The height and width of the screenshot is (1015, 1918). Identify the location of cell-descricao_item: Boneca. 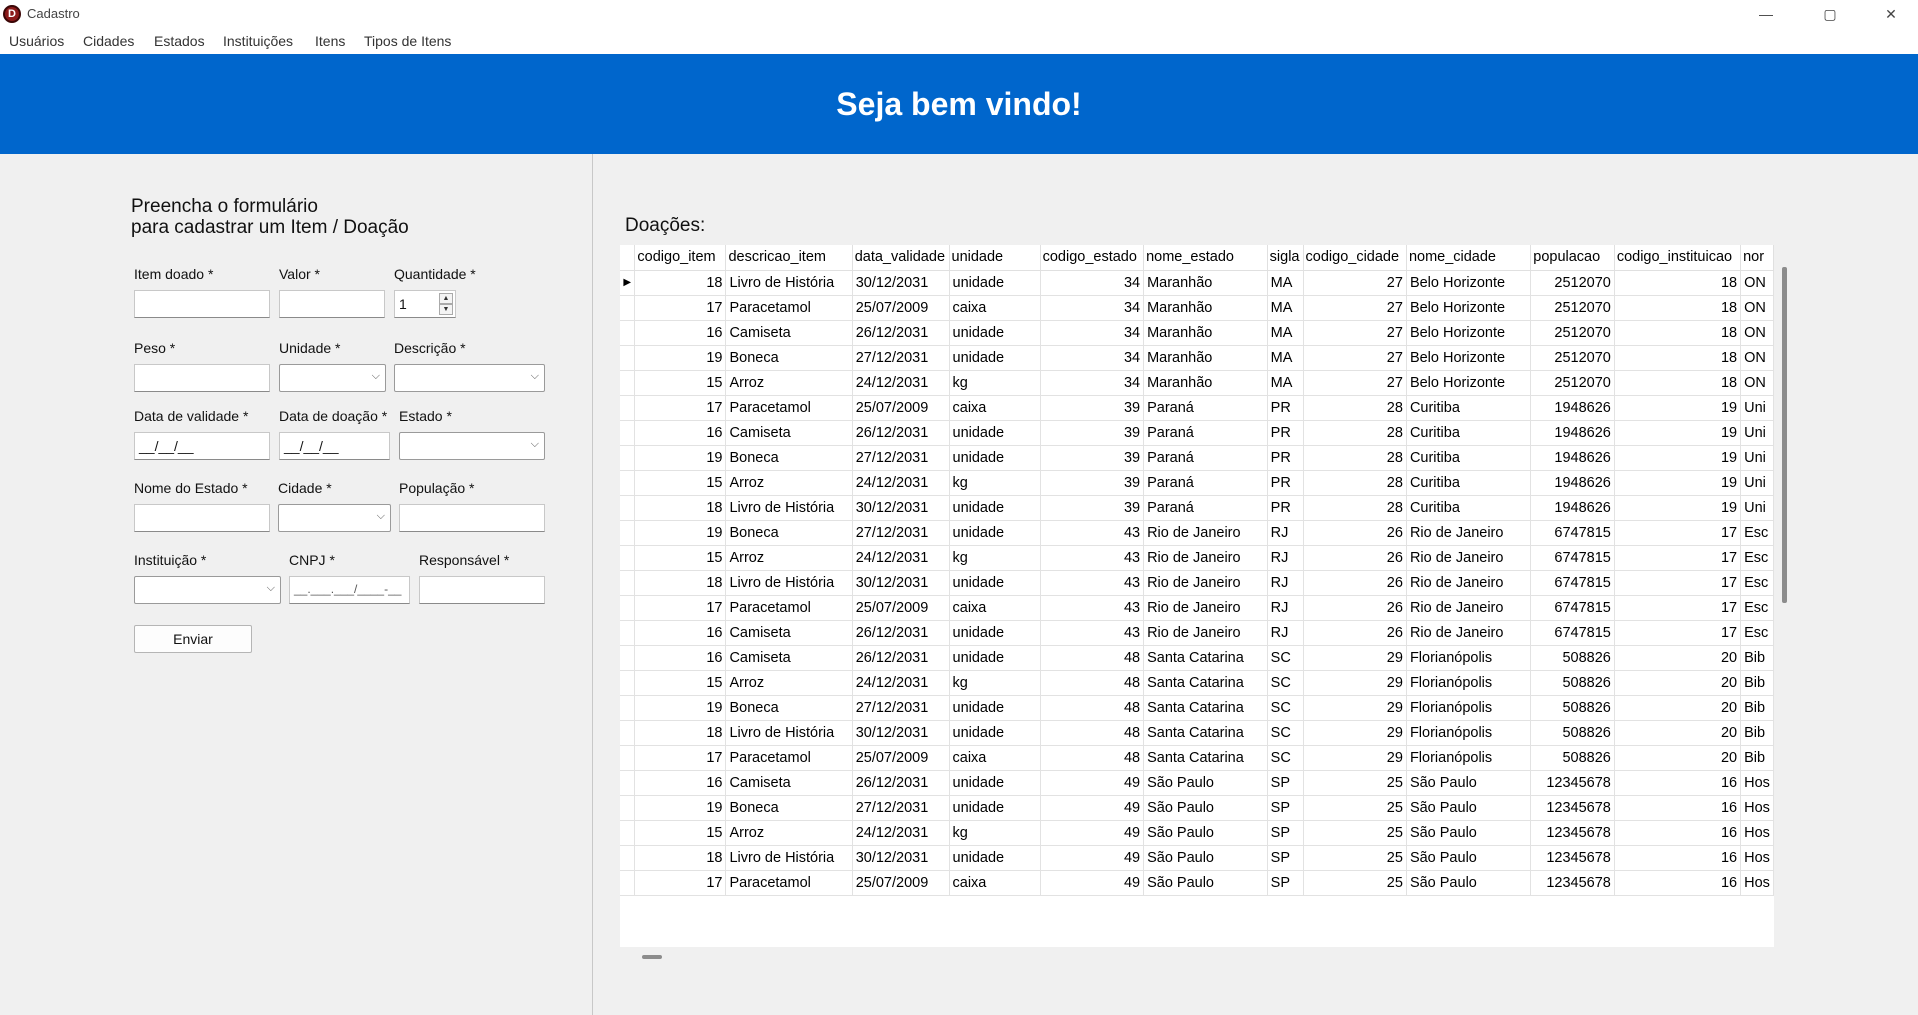
(789, 458).